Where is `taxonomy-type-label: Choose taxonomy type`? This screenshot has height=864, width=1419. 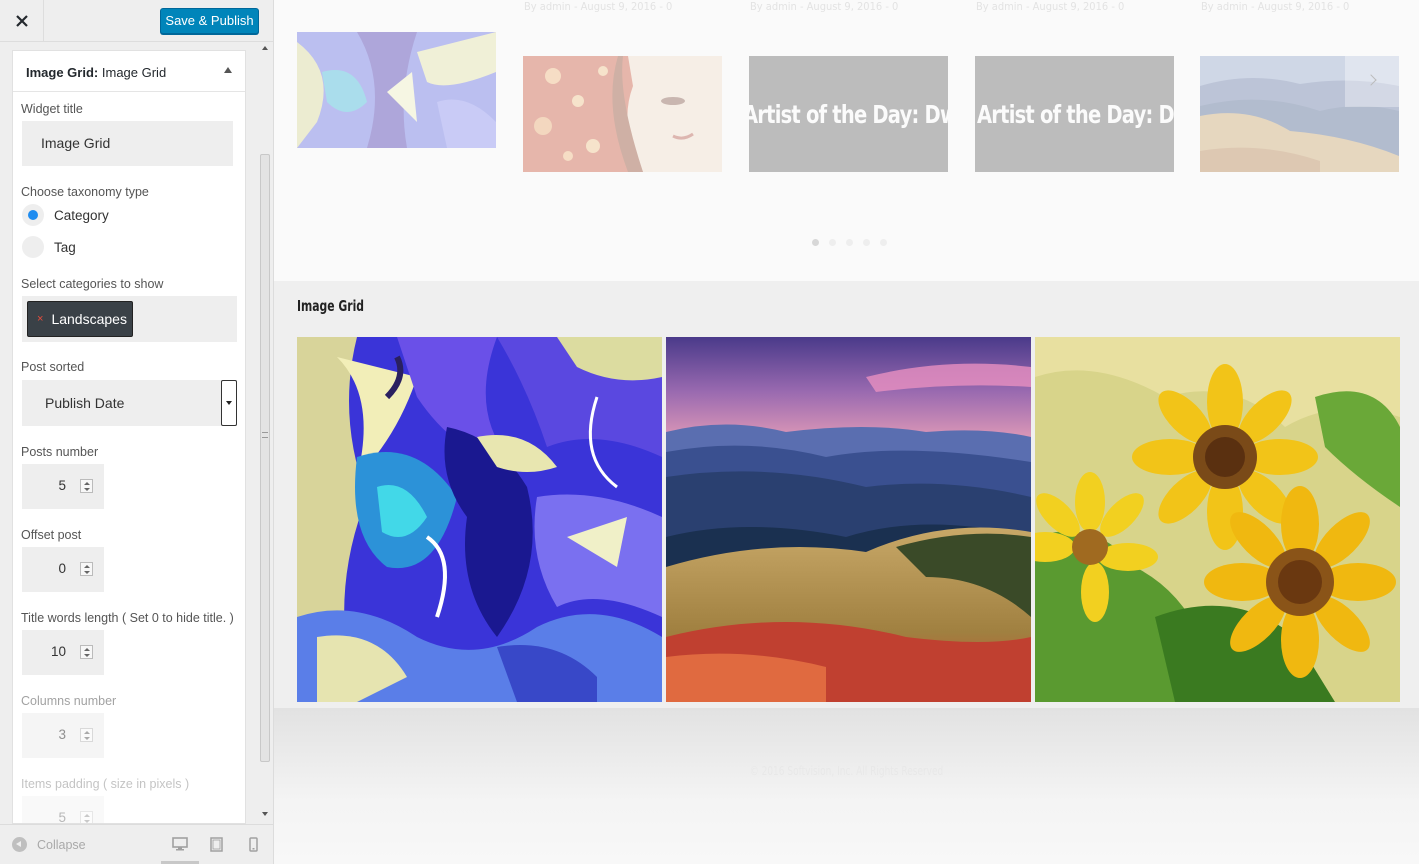 taxonomy-type-label: Choose taxonomy type is located at coordinates (85, 192).